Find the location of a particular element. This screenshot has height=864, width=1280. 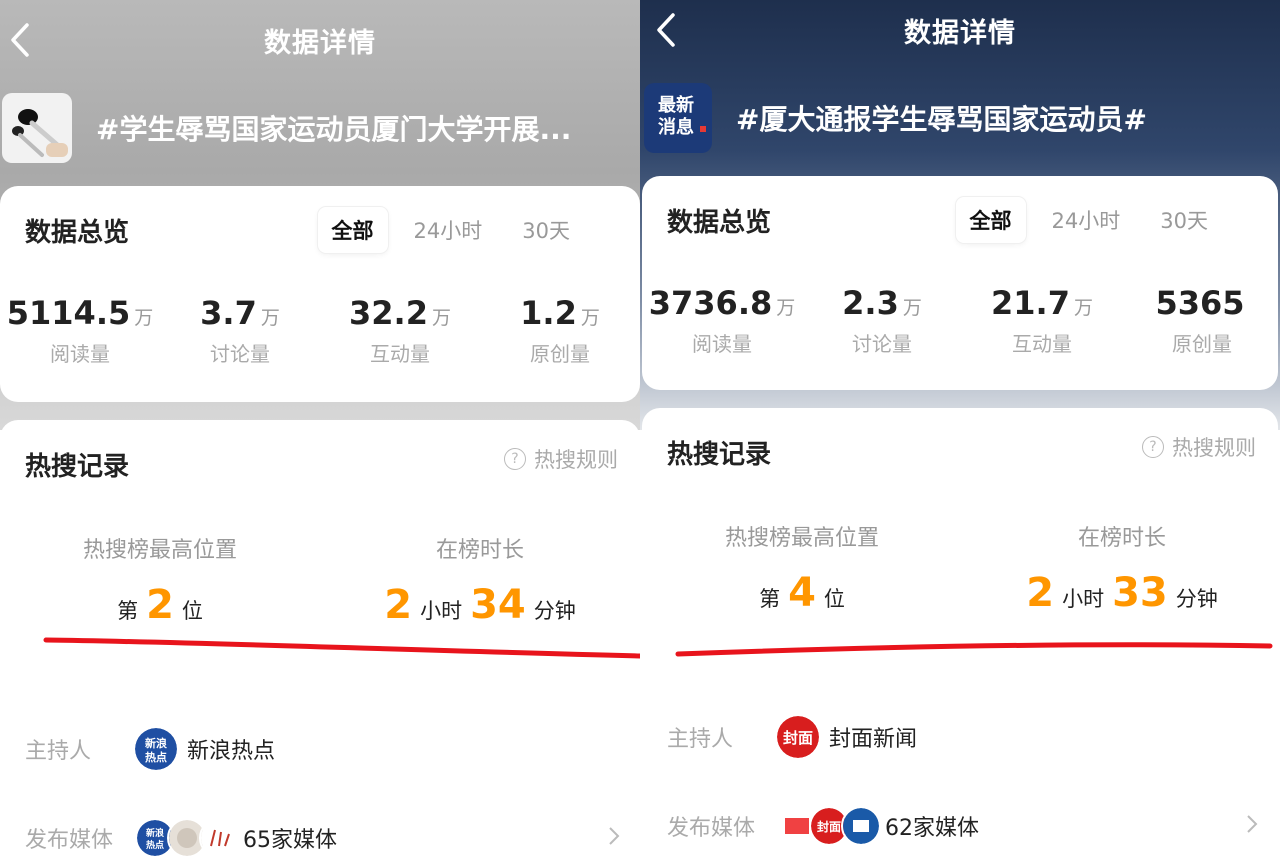

host-name: 封面新闻 is located at coordinates (873, 739).